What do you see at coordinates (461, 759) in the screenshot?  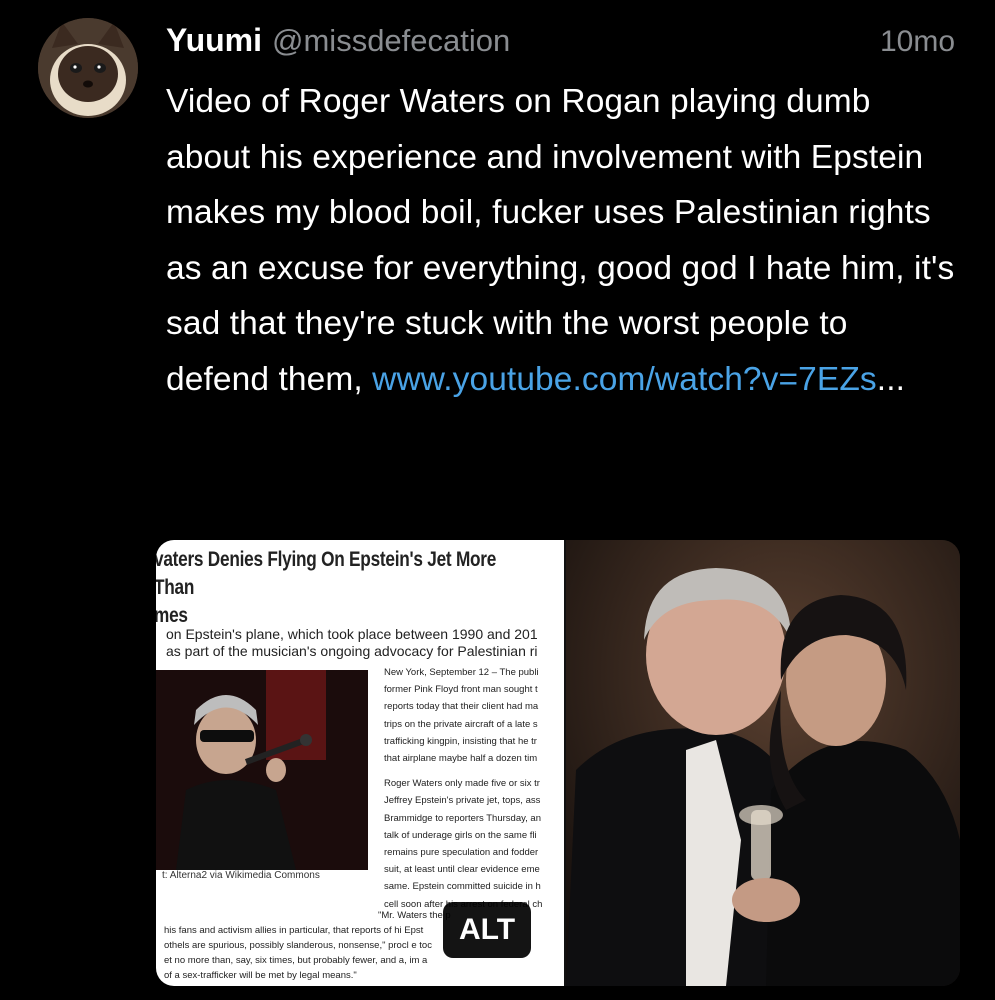 I see `article-line: that airplane maybe half a dozen tim` at bounding box center [461, 759].